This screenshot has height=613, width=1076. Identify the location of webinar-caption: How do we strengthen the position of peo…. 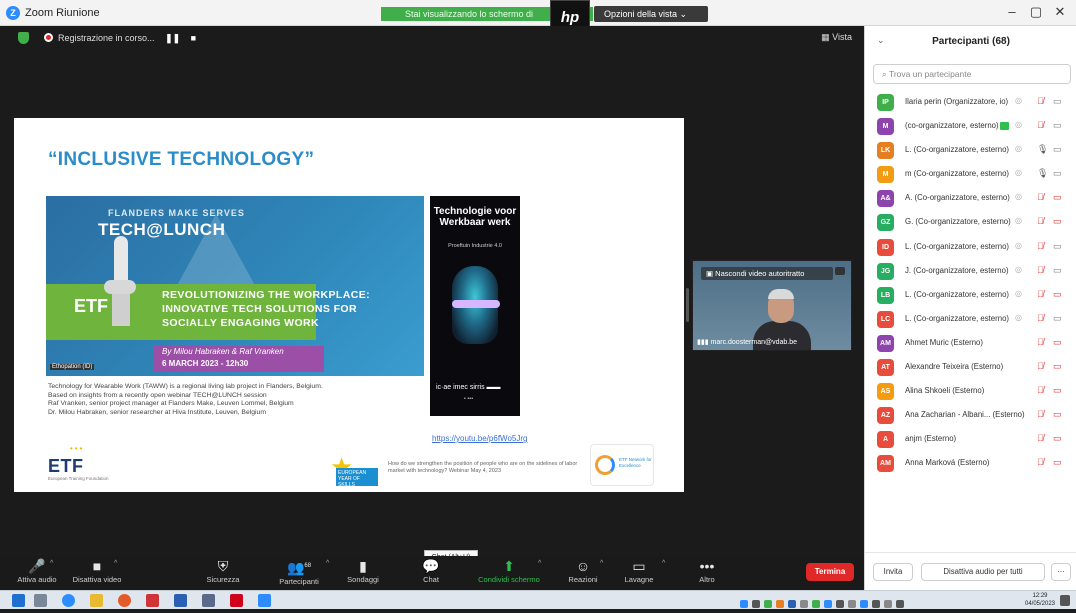
(483, 467).